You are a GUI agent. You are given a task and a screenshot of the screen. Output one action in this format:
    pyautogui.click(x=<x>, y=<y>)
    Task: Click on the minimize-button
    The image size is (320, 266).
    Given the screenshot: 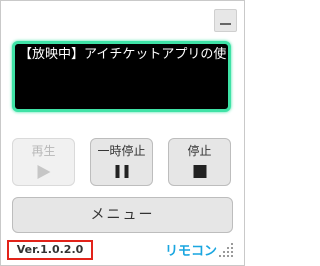 What is the action you would take?
    pyautogui.click(x=225, y=20)
    